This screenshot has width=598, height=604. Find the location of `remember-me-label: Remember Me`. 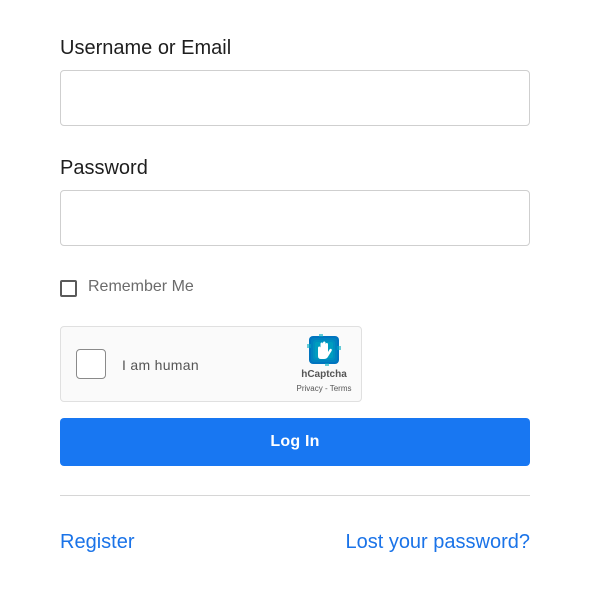

remember-me-label: Remember Me is located at coordinates (141, 287).